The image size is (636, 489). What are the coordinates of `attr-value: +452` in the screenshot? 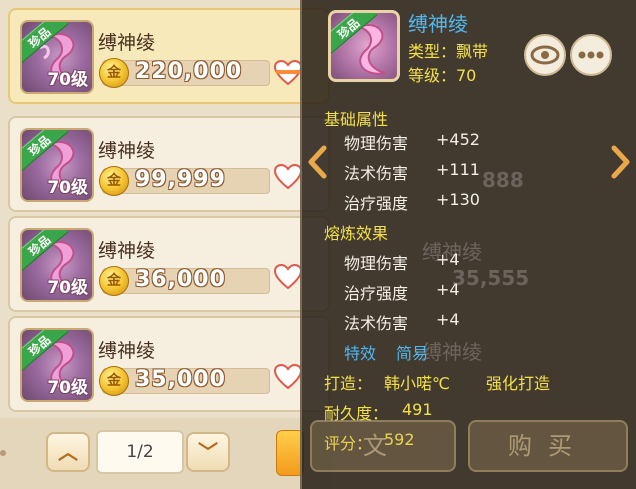 It's located at (458, 139).